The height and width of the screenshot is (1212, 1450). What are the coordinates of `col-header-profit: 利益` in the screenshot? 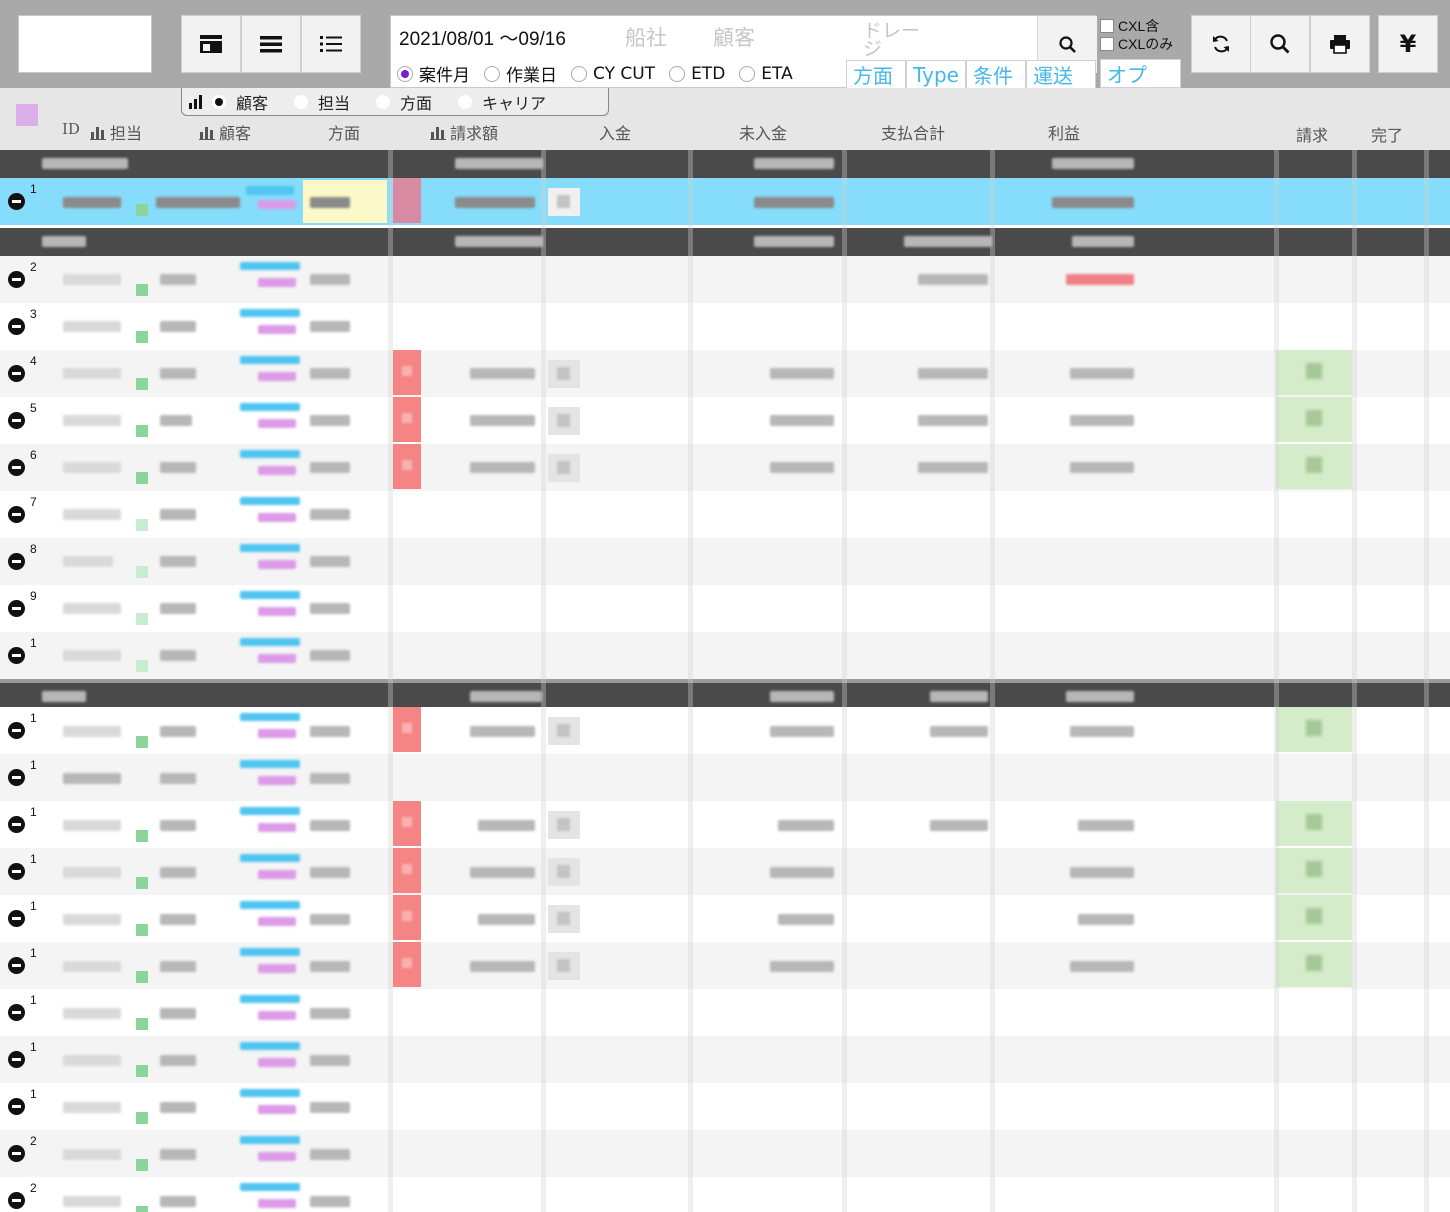 It's located at (1064, 132).